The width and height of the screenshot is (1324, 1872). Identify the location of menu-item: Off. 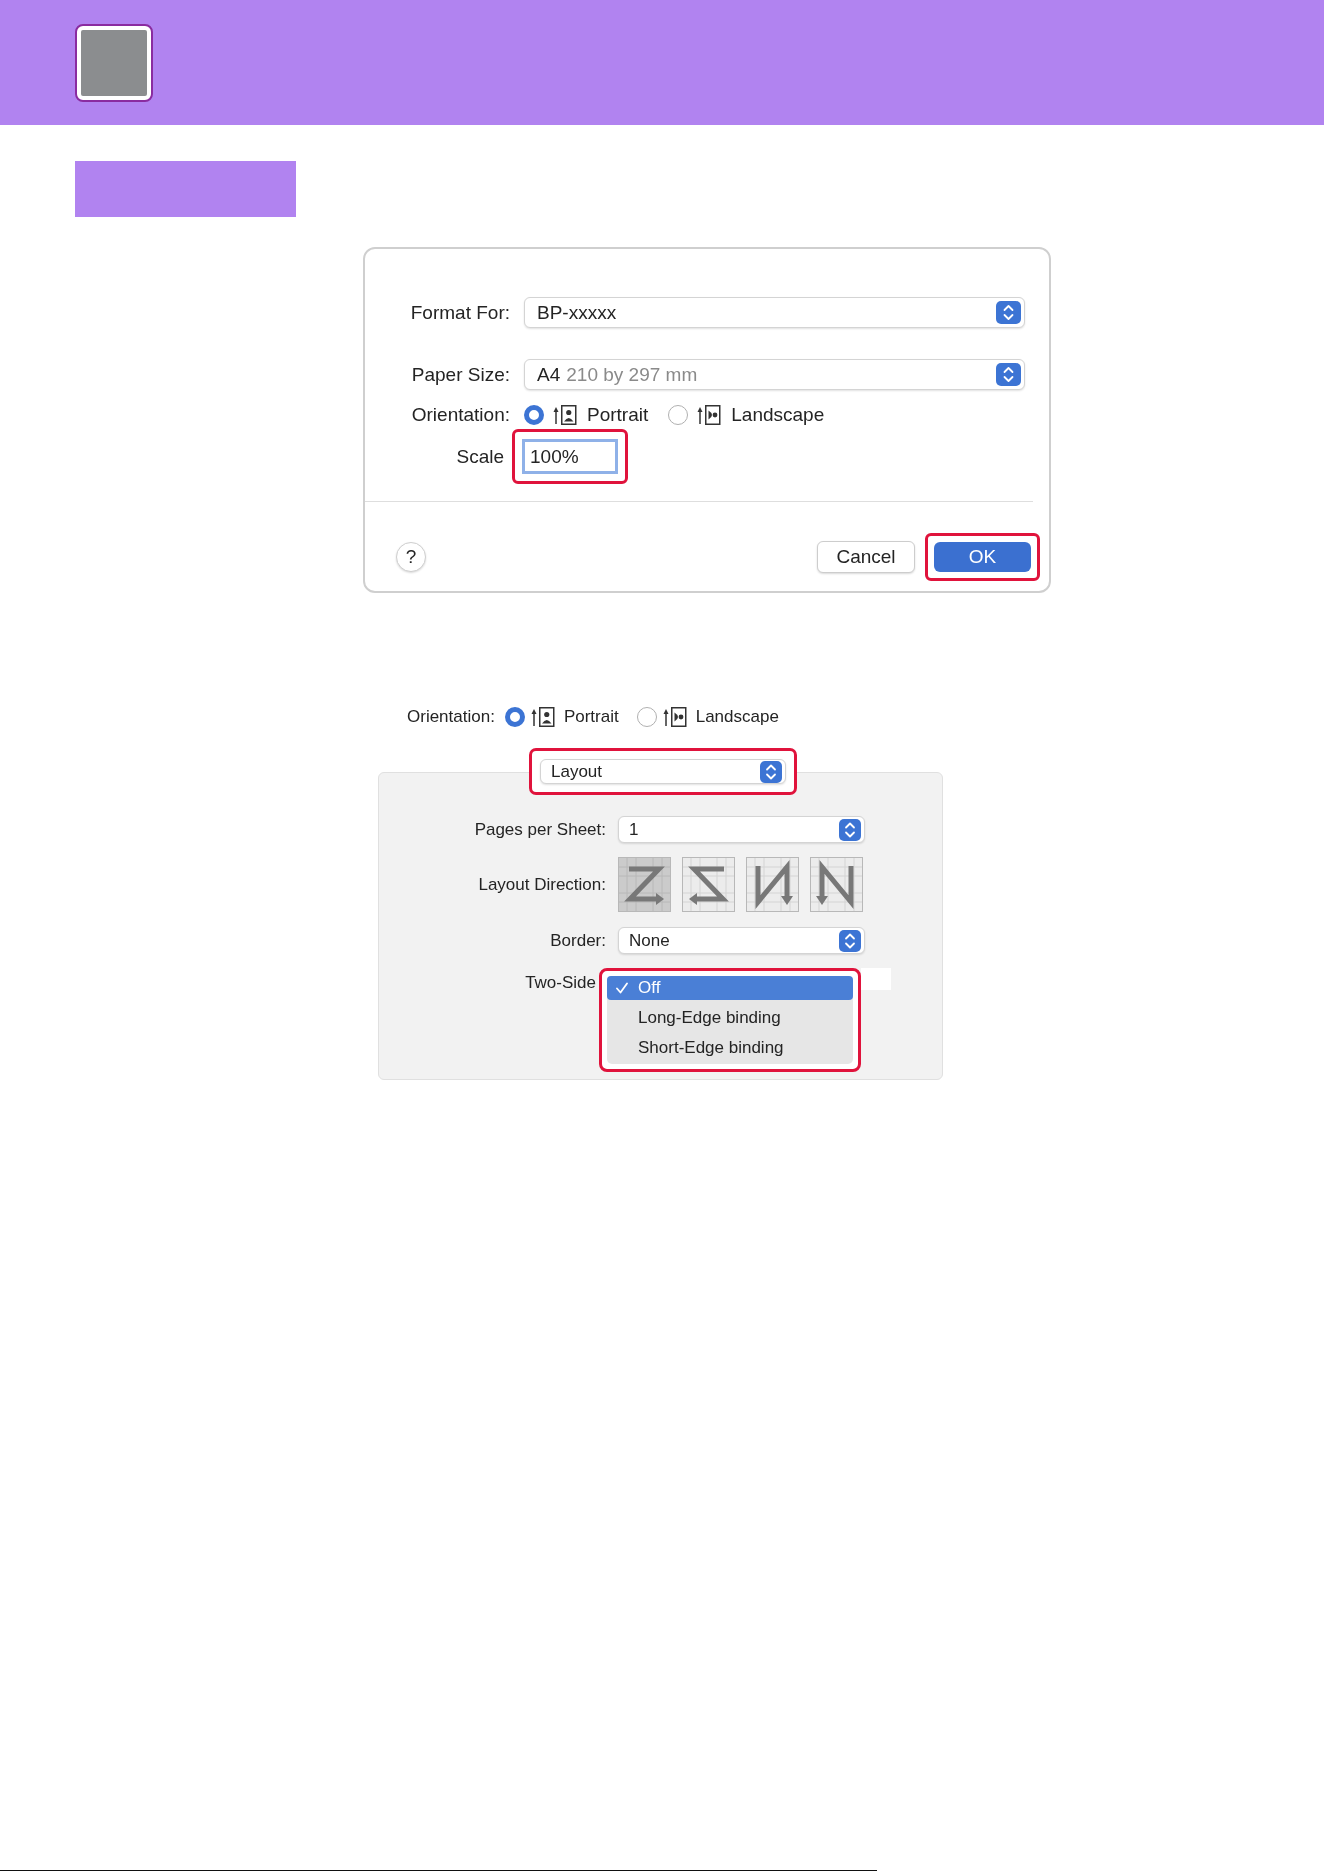
(730, 988).